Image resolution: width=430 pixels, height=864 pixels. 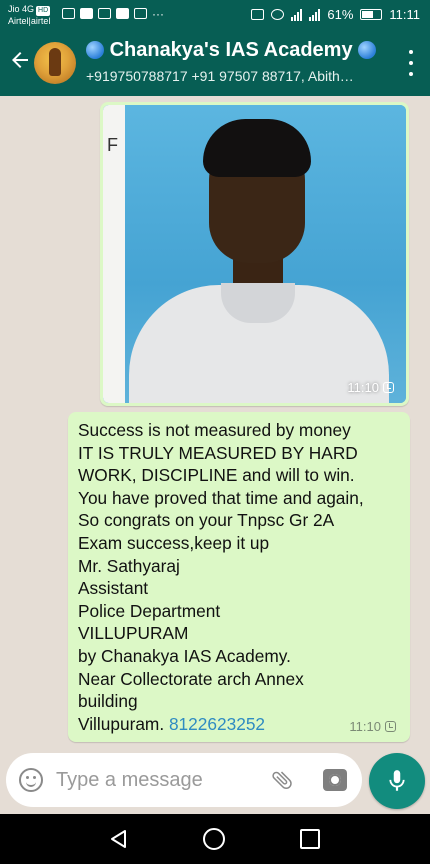 I want to click on nav-home-icon, so click(x=214, y=839).